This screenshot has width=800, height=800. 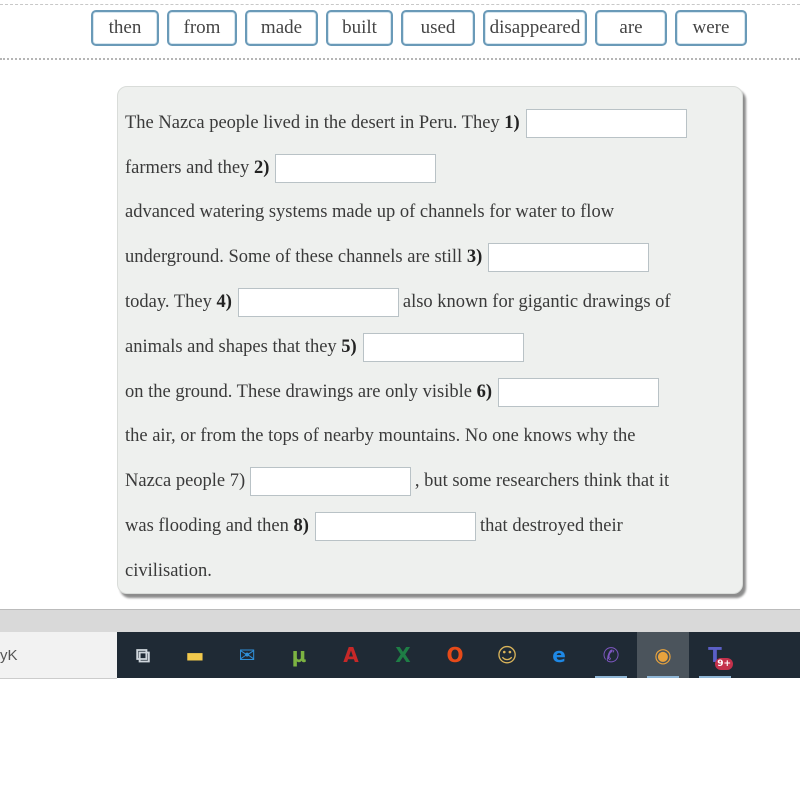 I want to click on text-line: civilisation., so click(x=430, y=571).